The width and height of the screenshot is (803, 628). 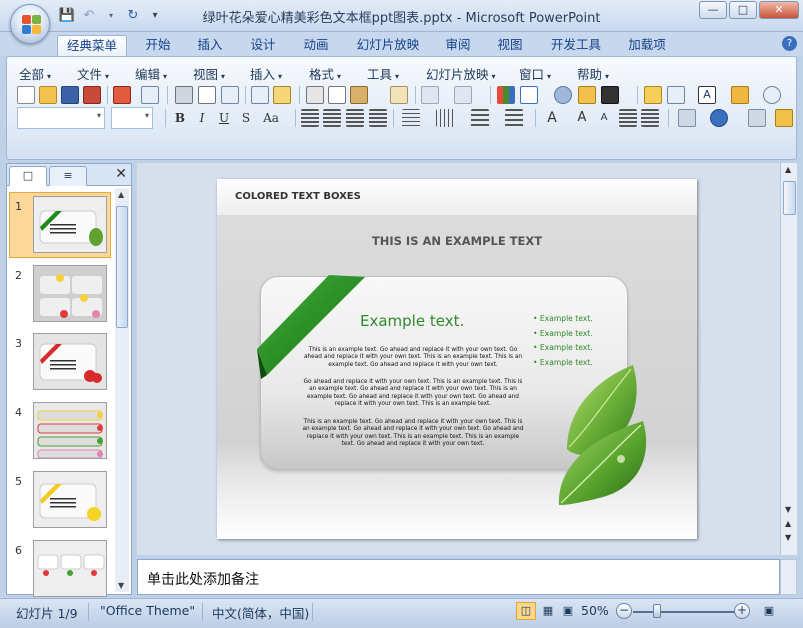 What do you see at coordinates (151, 73) in the screenshot?
I see `menu-edit: 编辑 ▾` at bounding box center [151, 73].